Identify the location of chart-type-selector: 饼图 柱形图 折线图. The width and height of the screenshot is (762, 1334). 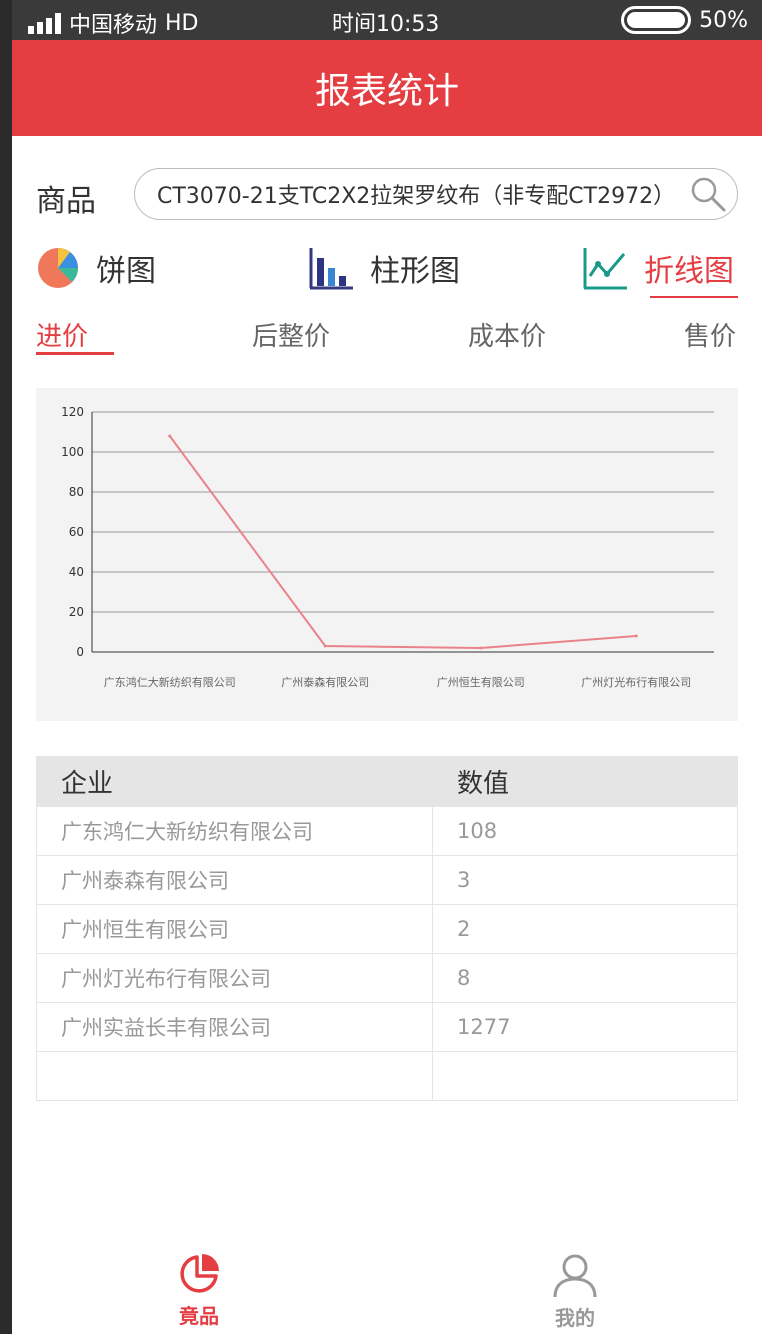
(387, 270).